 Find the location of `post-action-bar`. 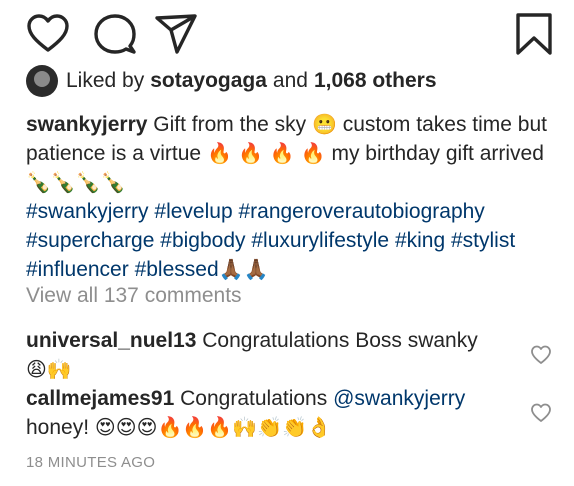

post-action-bar is located at coordinates (290, 34).